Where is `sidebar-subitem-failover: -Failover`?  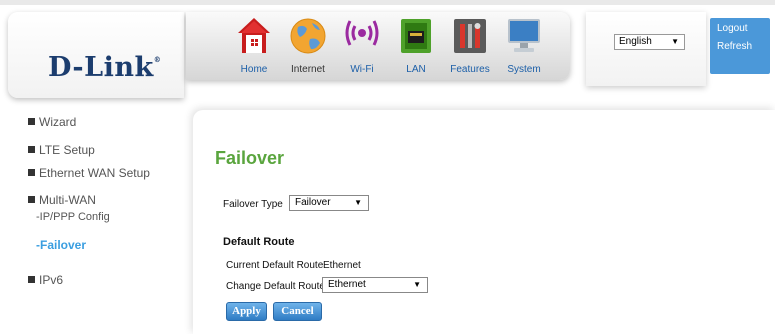 sidebar-subitem-failover: -Failover is located at coordinates (61, 245).